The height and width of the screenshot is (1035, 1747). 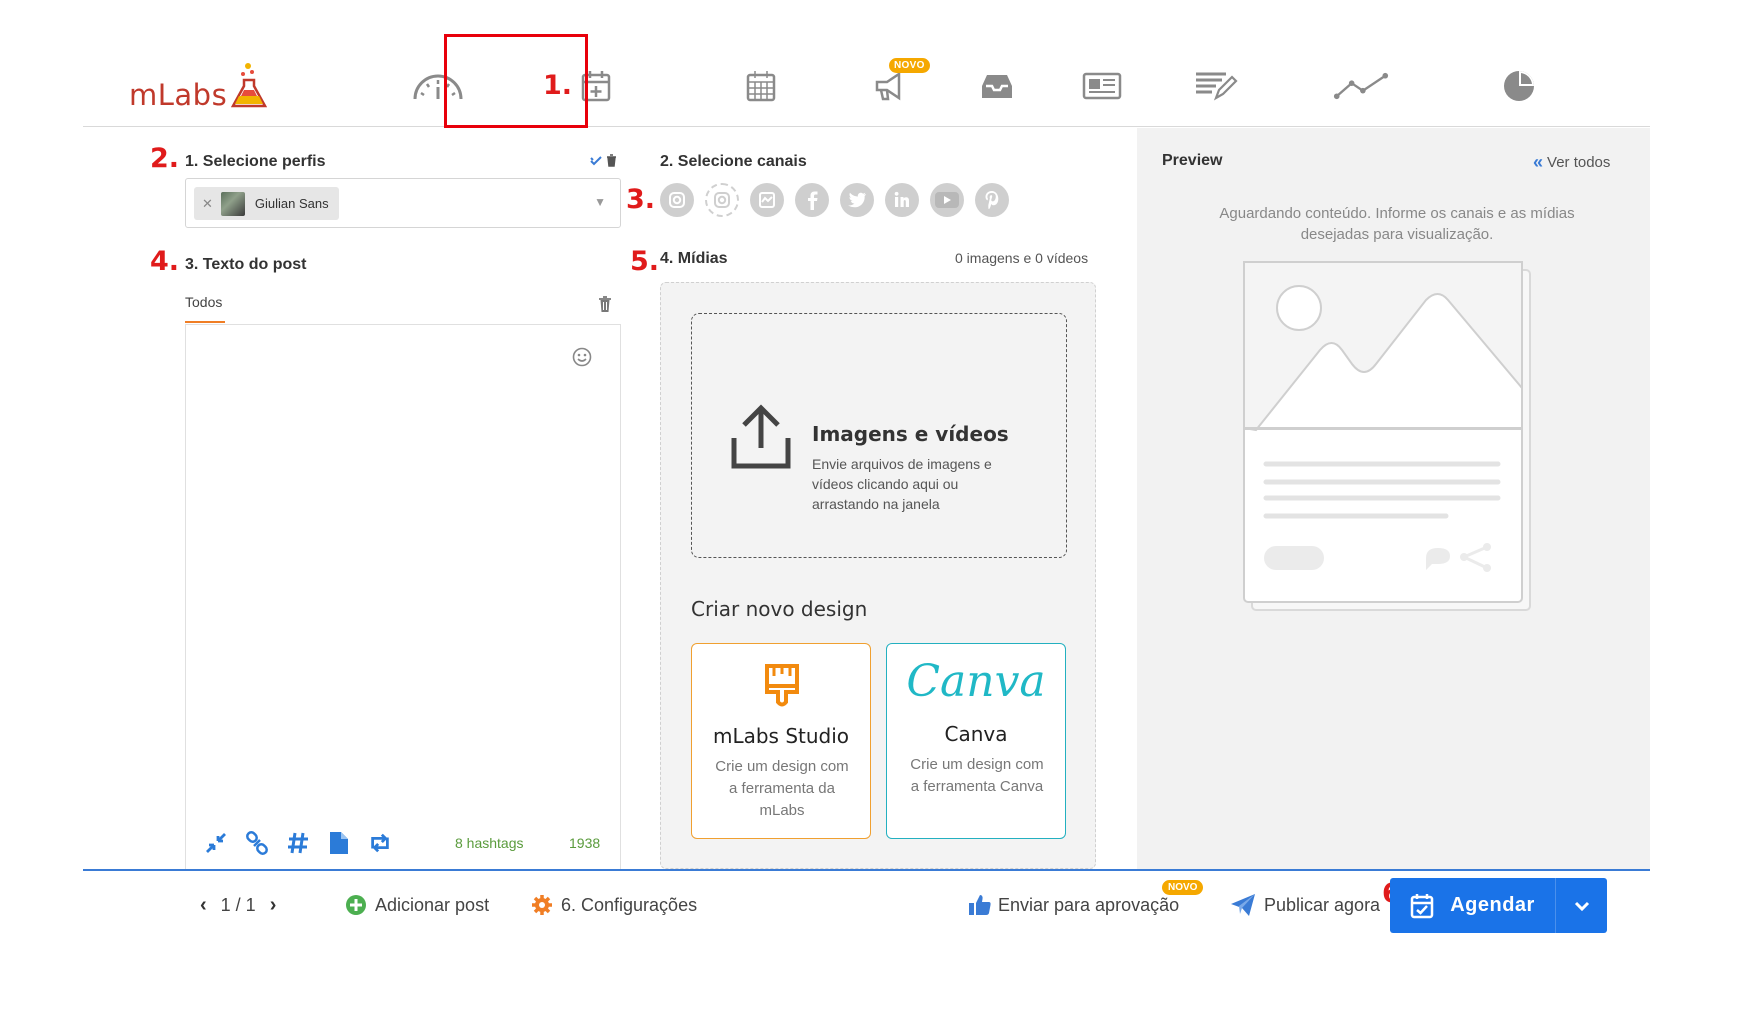 I want to click on link-icon, so click(x=257, y=843).